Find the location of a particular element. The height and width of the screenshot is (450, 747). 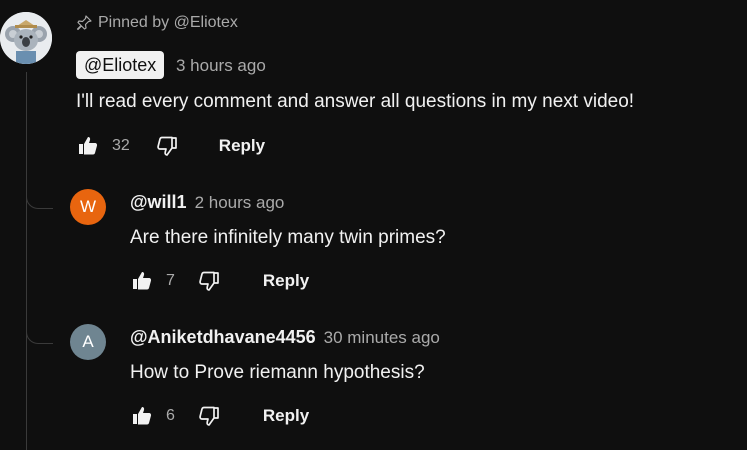

reply-text: Are there infinitely many twin primes? is located at coordinates (288, 237).